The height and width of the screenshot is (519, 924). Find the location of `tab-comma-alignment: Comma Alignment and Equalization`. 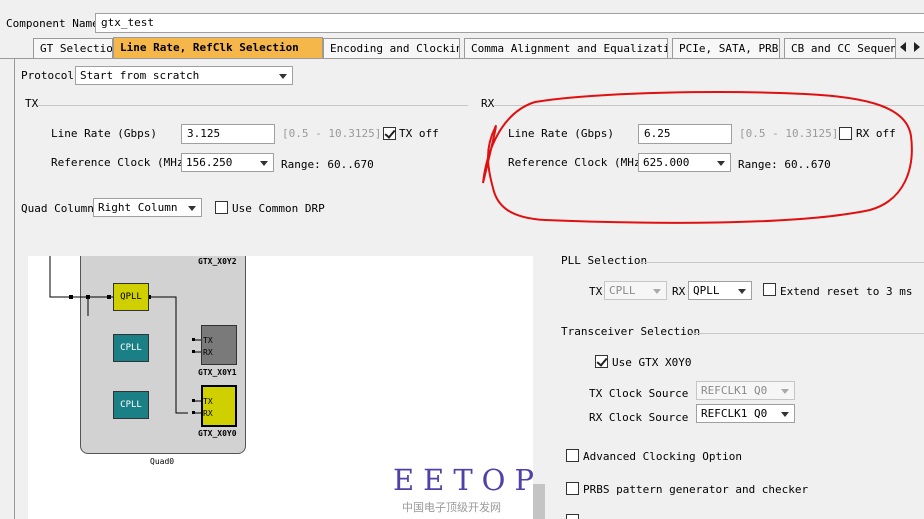

tab-comma-alignment: Comma Alignment and Equalization is located at coordinates (566, 48).